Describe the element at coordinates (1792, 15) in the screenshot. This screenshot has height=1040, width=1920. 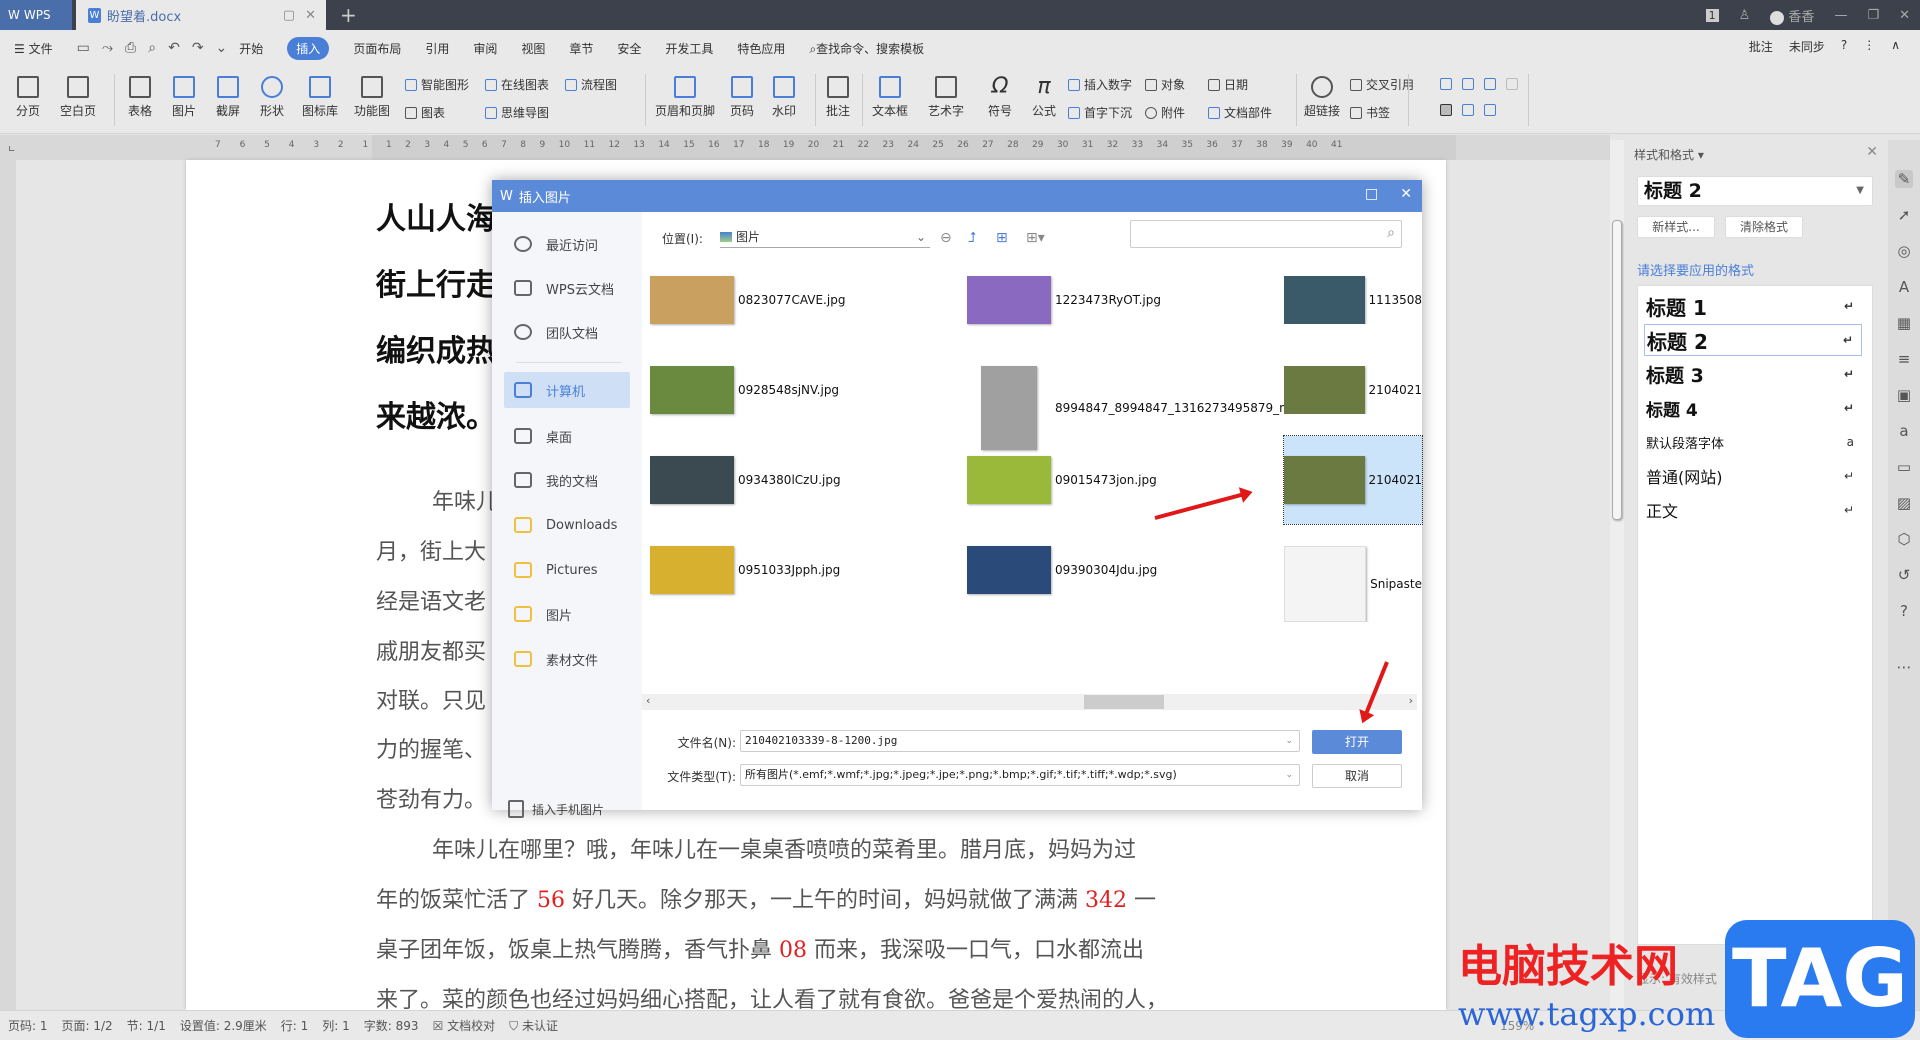
I see `user-account: 香香` at that location.